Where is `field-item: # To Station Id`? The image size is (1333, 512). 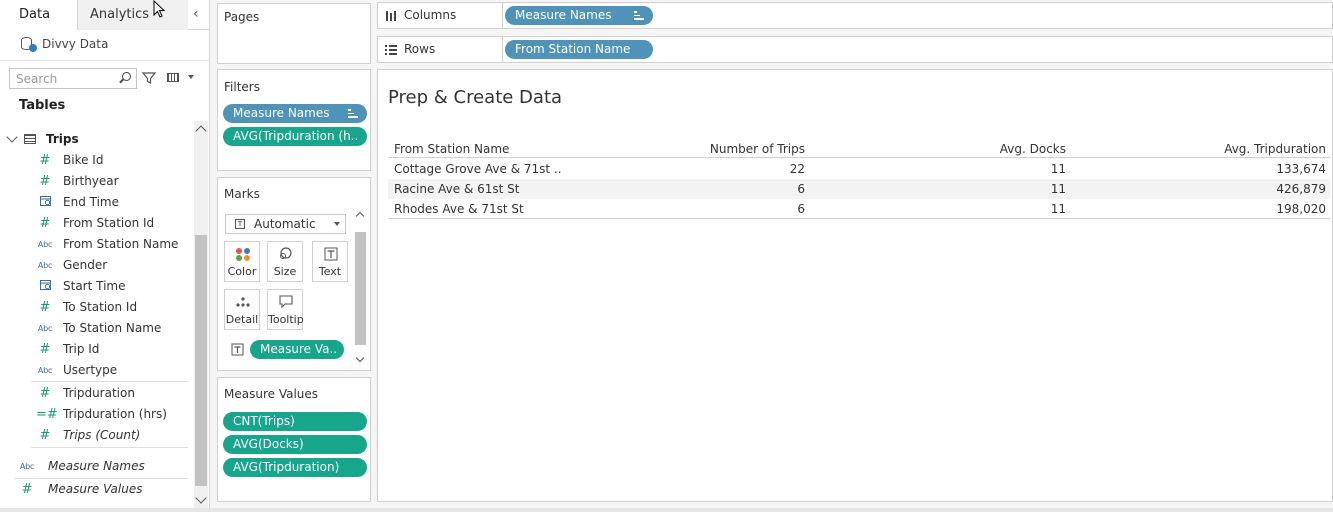 field-item: # To Station Id is located at coordinates (94, 307).